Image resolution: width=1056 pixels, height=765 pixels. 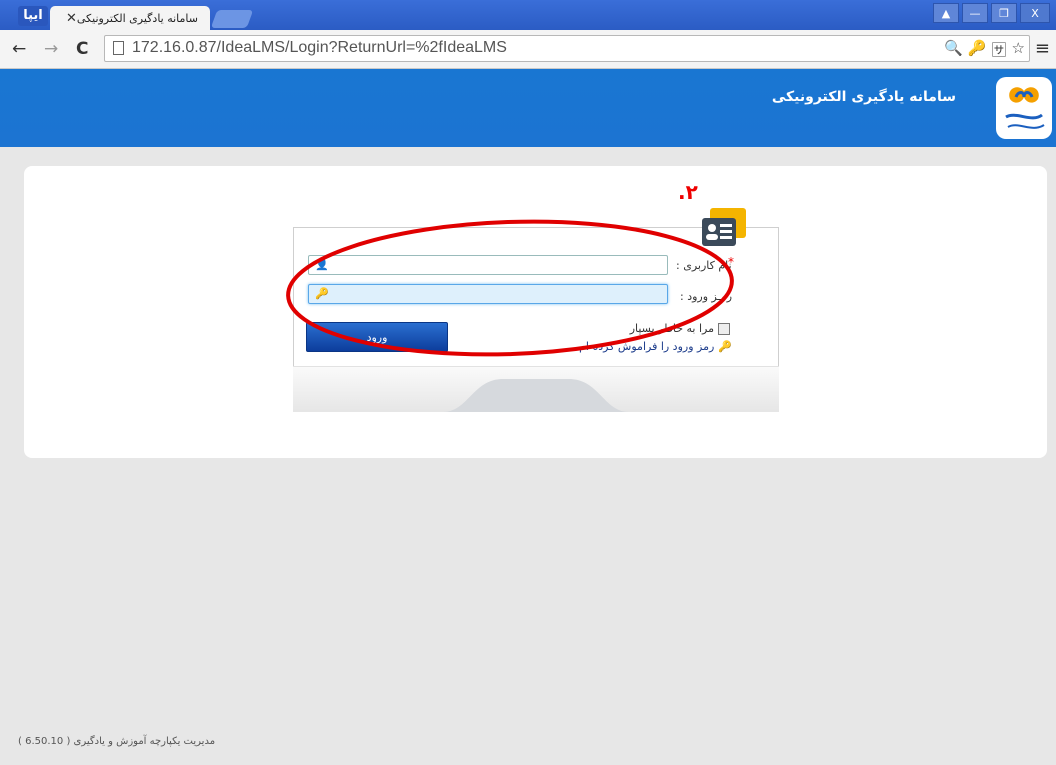 I want to click on browser-titlebar: ایپا ✕ سامانه یادگیری الکترونیکی ▲ — ❐ X, so click(x=528, y=15).